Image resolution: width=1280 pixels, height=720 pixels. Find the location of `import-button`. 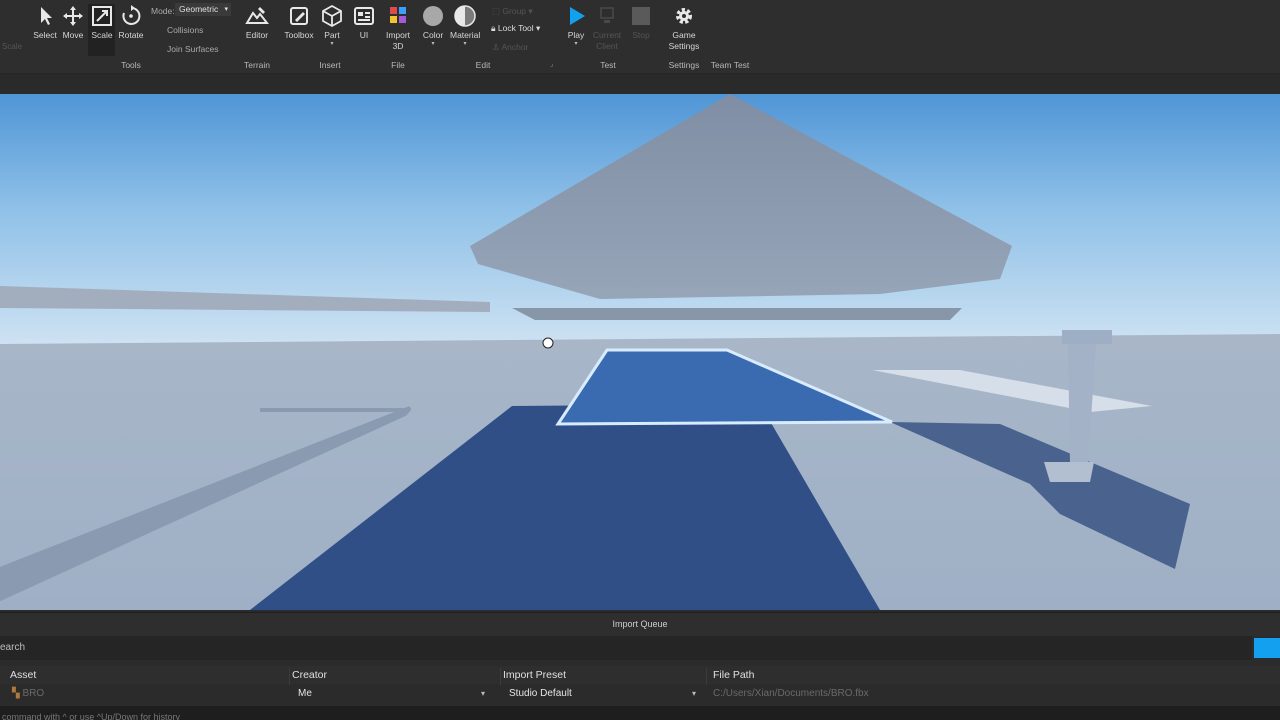

import-button is located at coordinates (1267, 648).